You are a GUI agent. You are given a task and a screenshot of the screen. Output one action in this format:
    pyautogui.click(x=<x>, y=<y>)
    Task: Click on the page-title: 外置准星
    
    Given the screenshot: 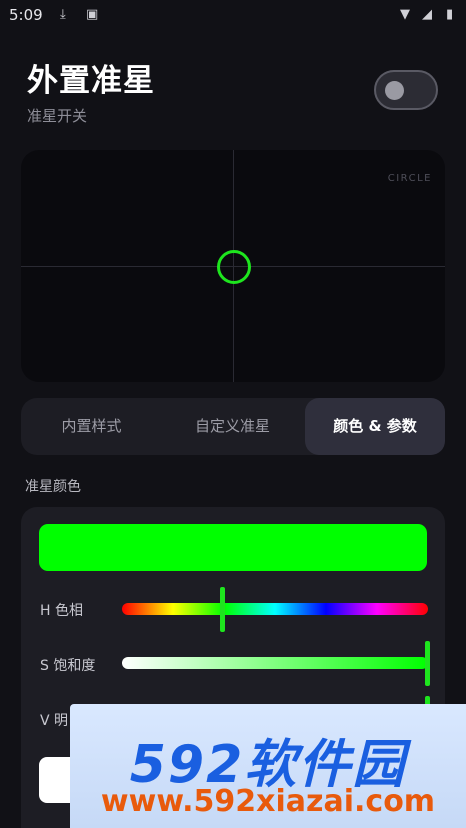 What is the action you would take?
    pyautogui.click(x=91, y=81)
    